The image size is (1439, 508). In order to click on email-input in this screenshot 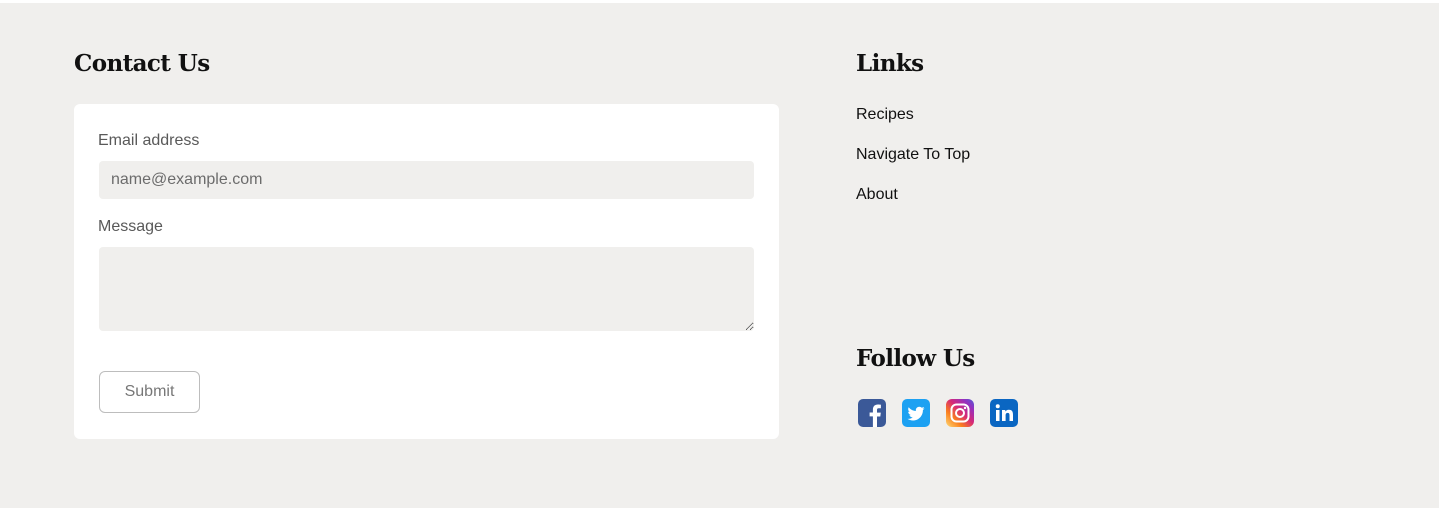, I will do `click(426, 180)`.